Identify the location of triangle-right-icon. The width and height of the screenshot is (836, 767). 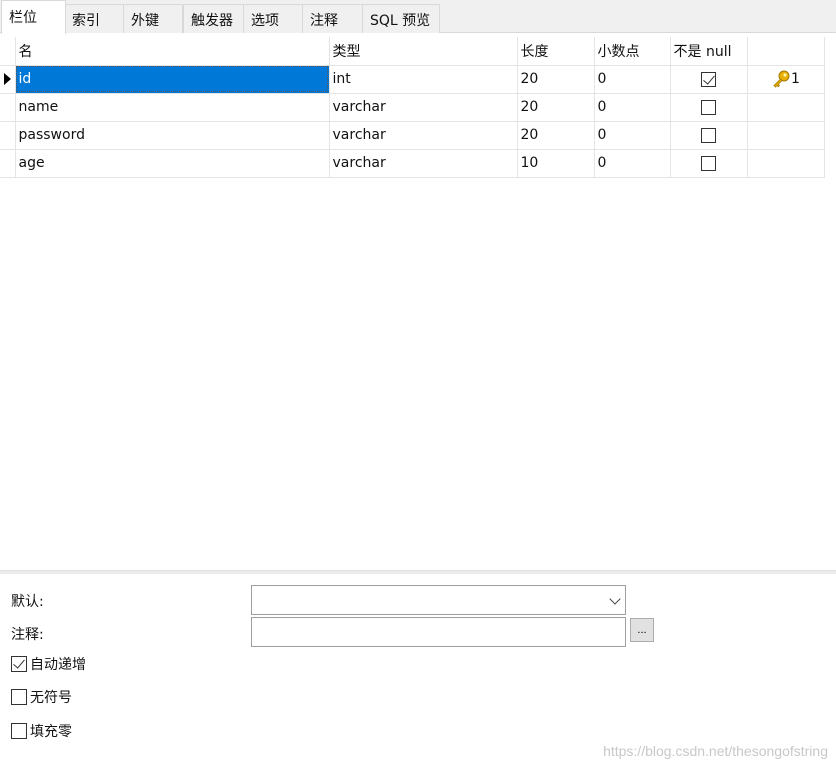
(7, 79).